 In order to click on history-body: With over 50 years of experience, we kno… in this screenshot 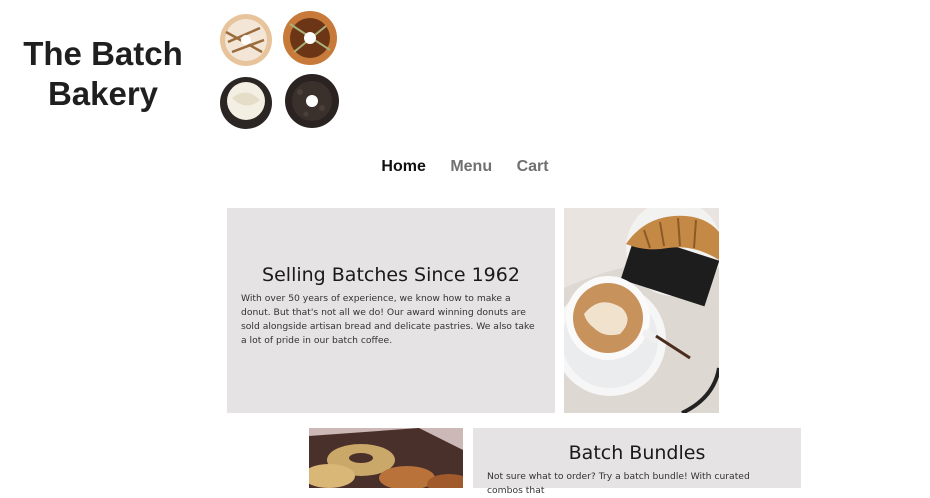, I will do `click(388, 319)`.